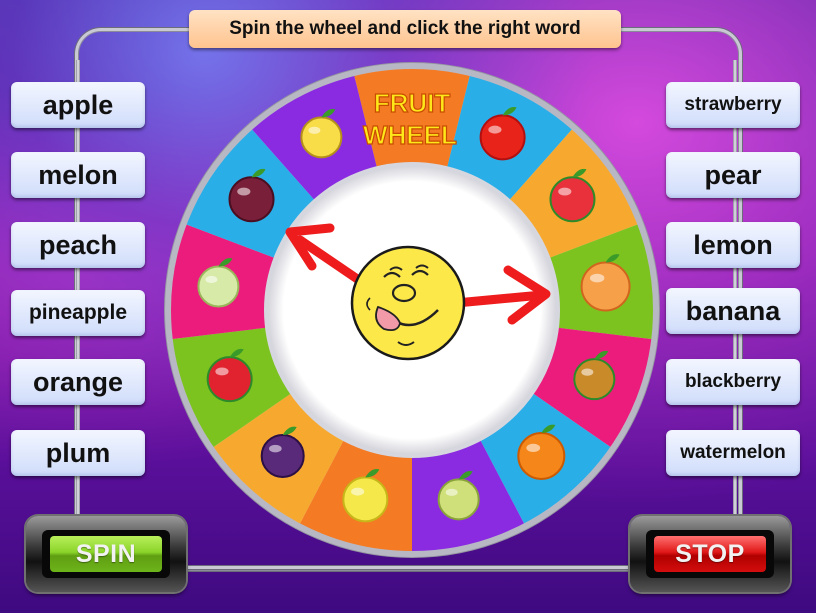 The width and height of the screenshot is (816, 613). Describe the element at coordinates (408, 303) in the screenshot. I see `smiley-face-icon` at that location.